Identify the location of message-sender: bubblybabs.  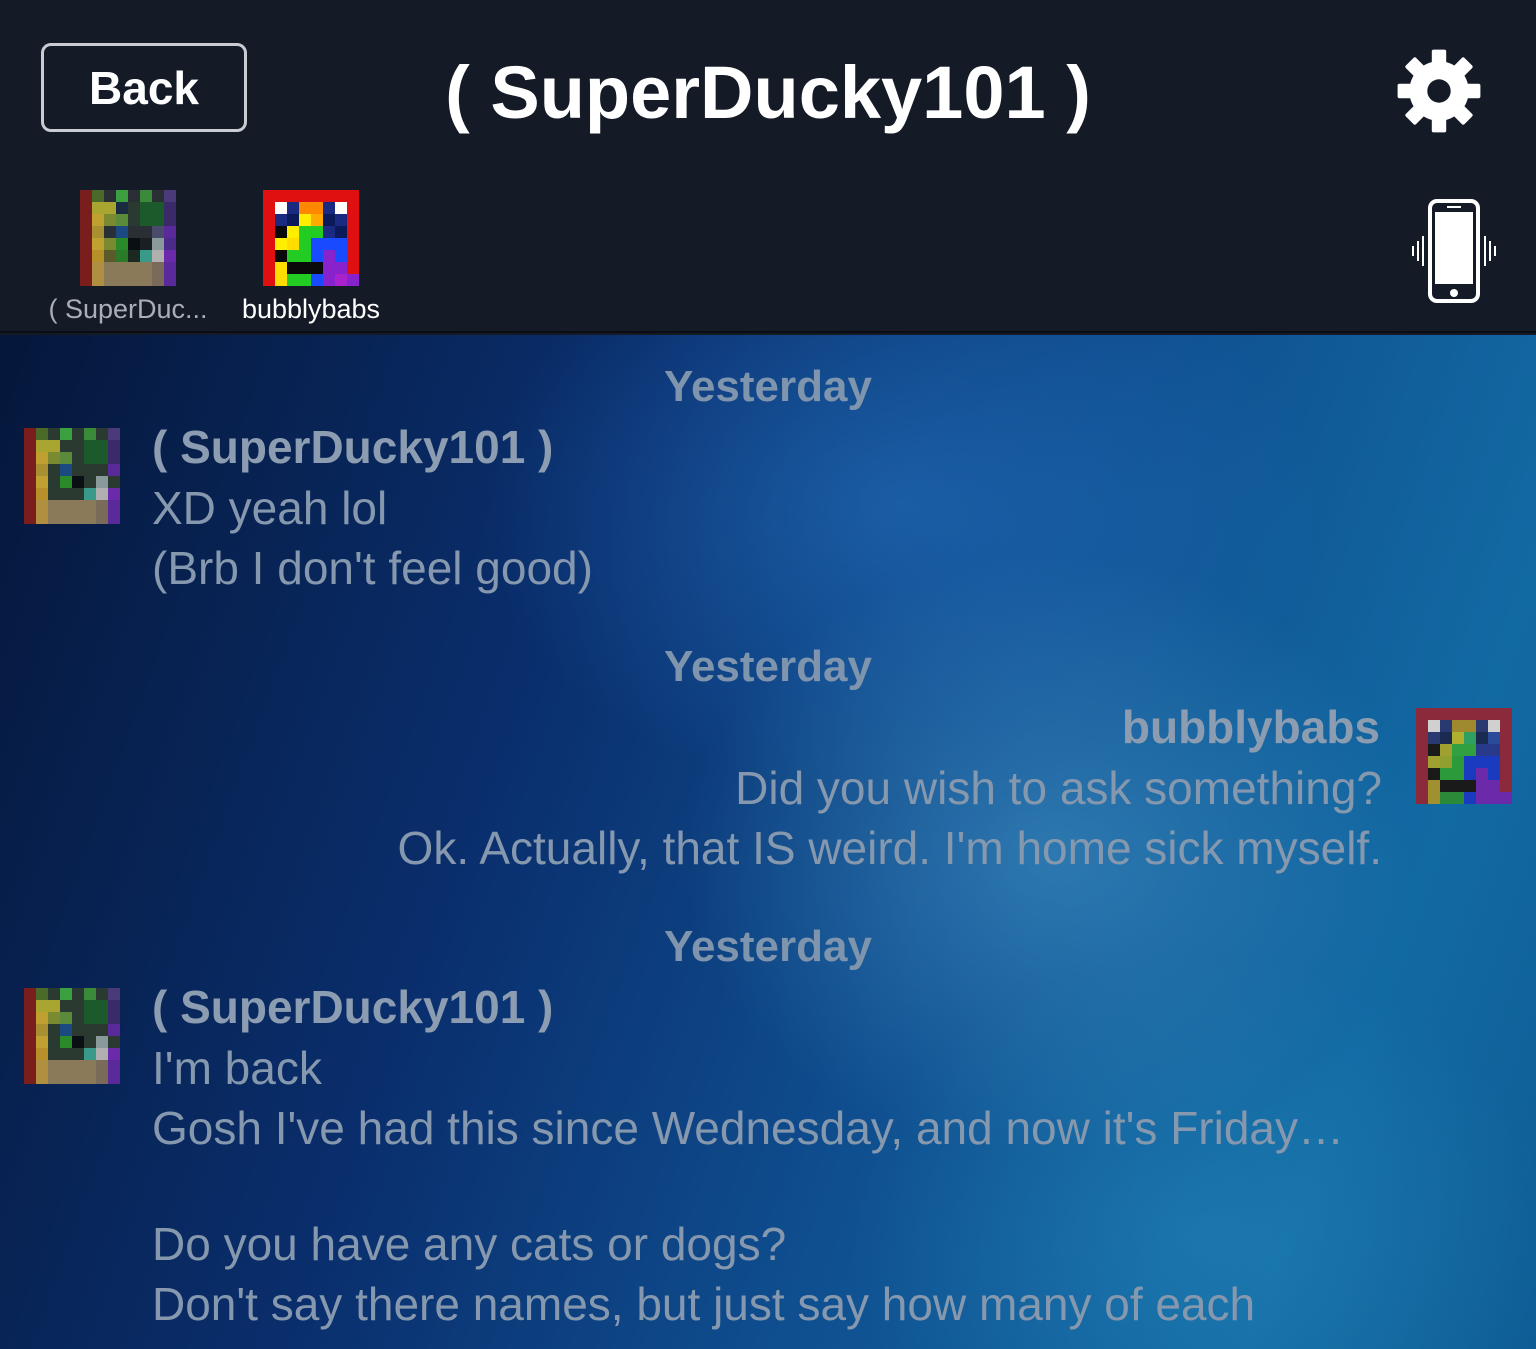
(1250, 727).